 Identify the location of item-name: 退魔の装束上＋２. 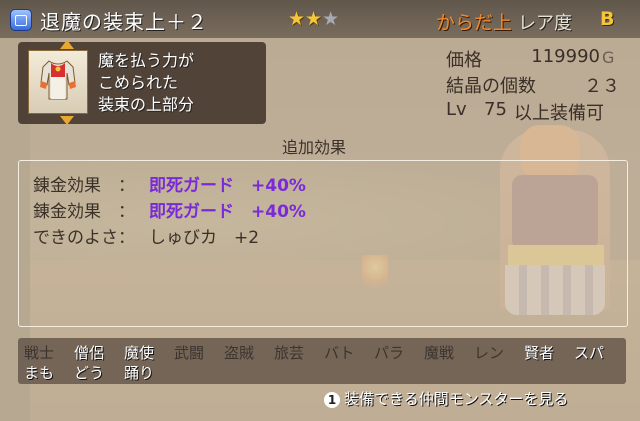
(124, 22).